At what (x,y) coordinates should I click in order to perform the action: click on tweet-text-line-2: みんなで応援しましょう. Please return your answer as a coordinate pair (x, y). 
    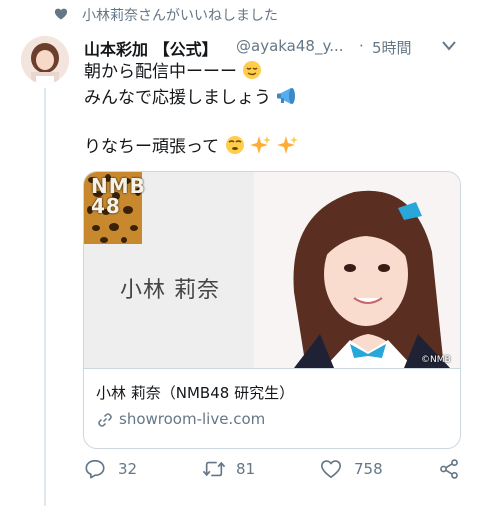
    Looking at the image, I should click on (191, 97).